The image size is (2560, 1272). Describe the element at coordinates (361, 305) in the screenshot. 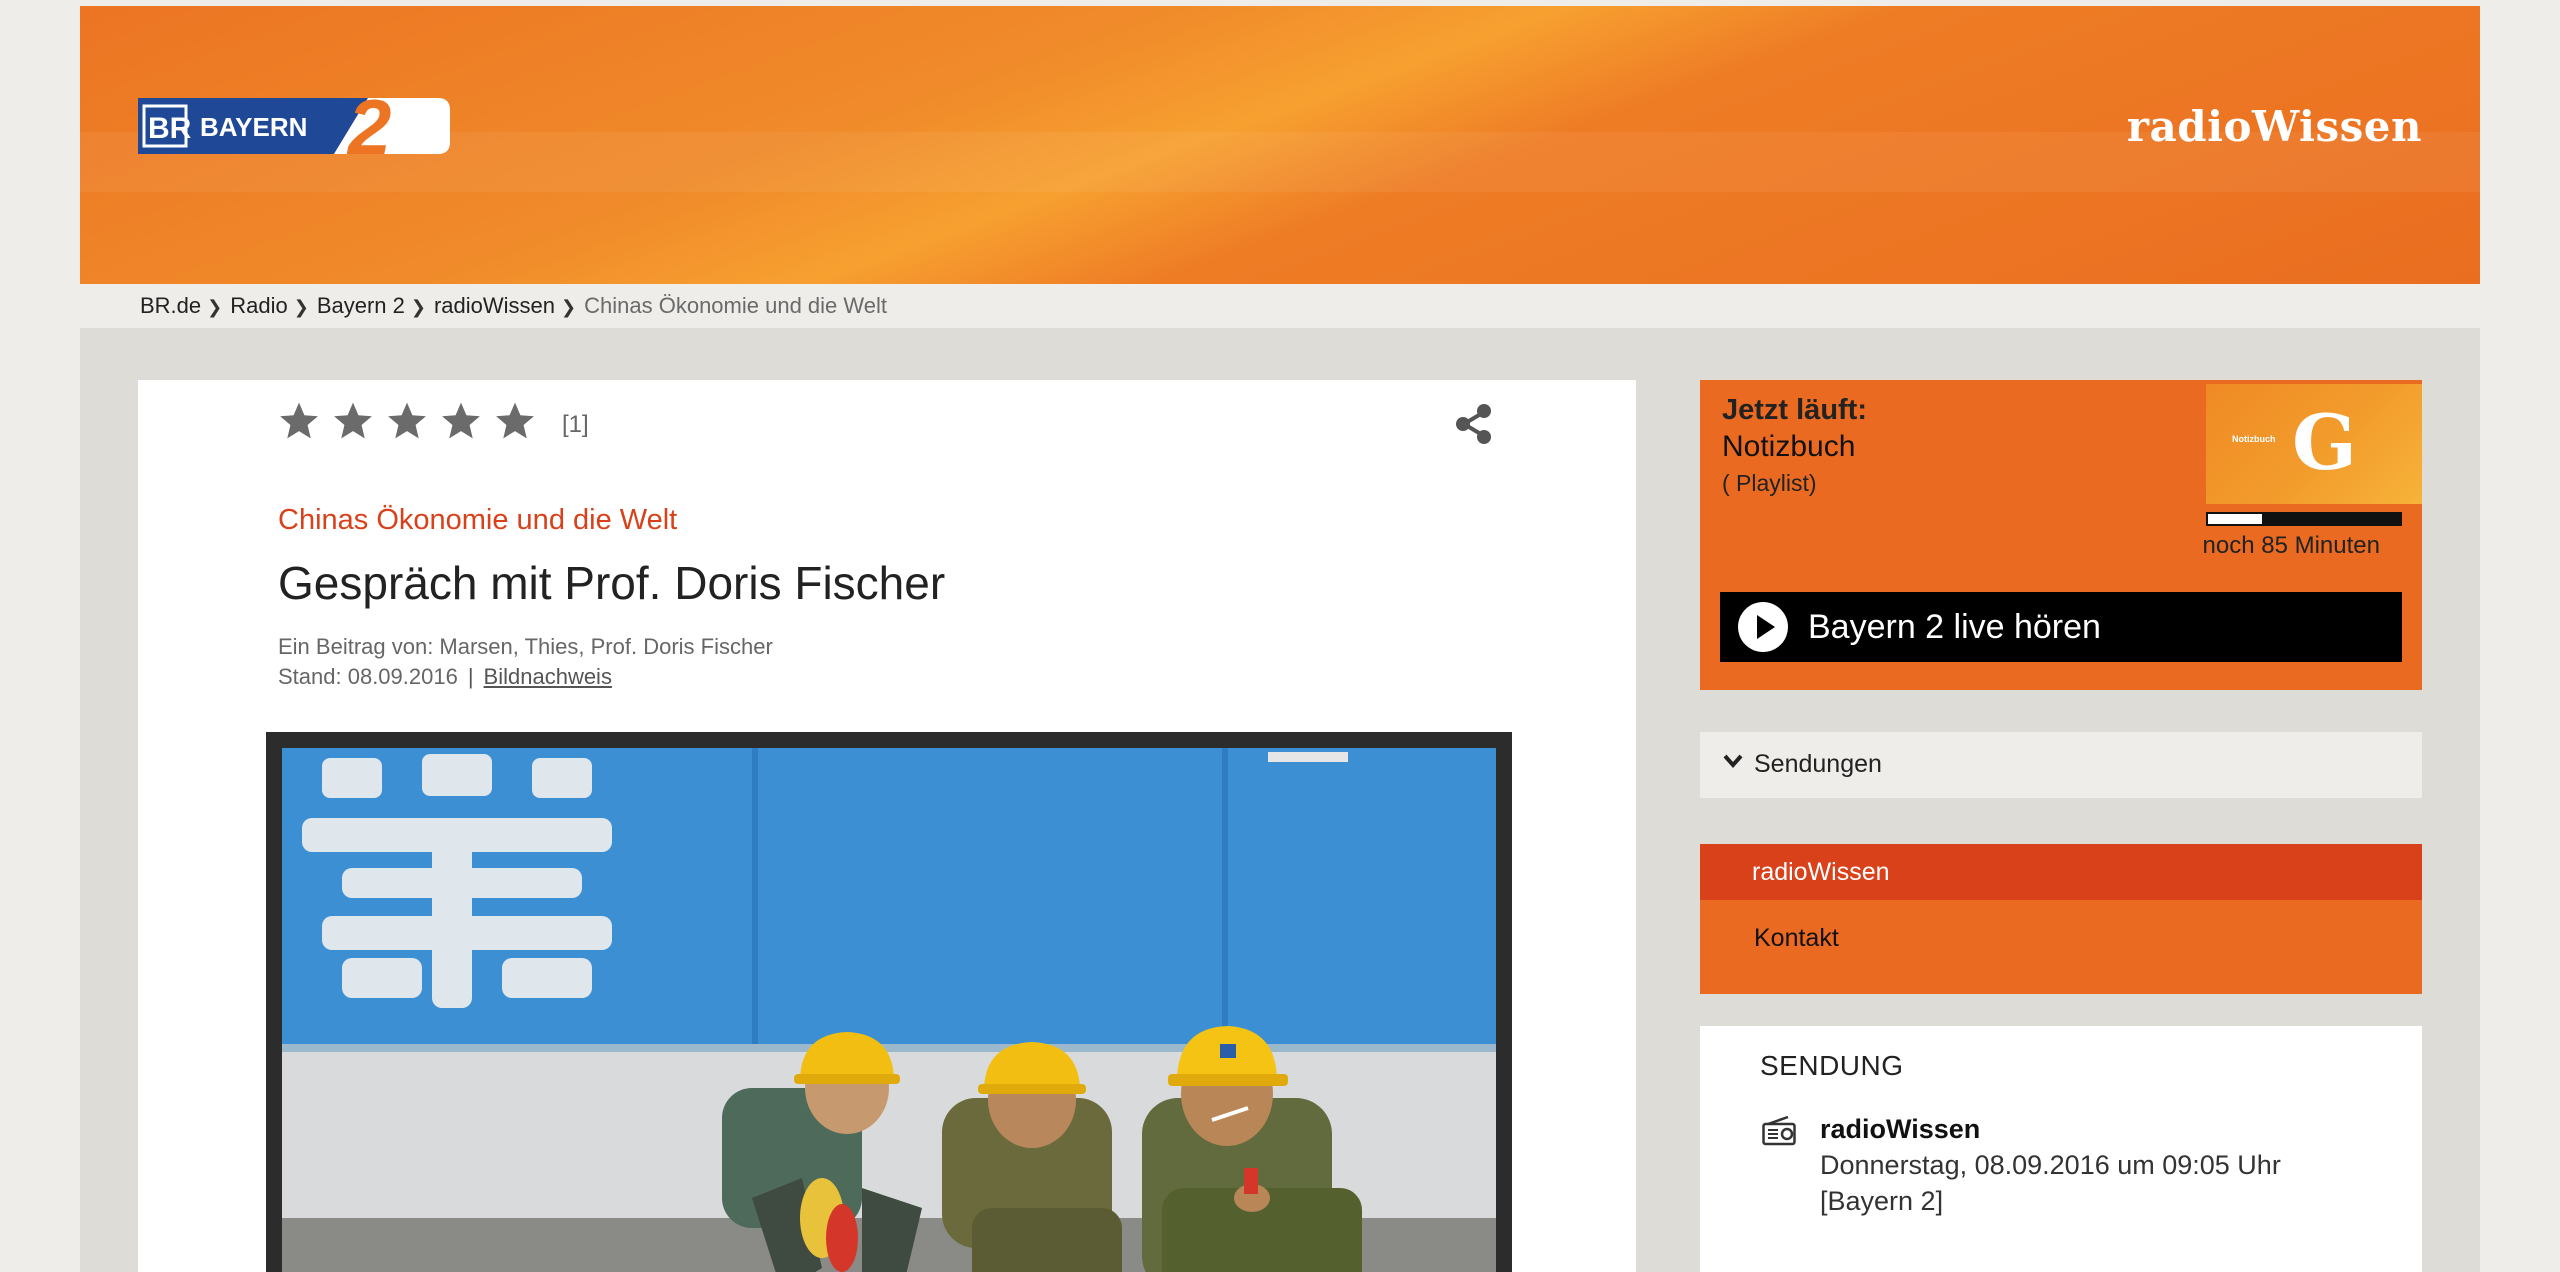

I see `breadcrumb-item-bayern2: Bayern 2` at that location.